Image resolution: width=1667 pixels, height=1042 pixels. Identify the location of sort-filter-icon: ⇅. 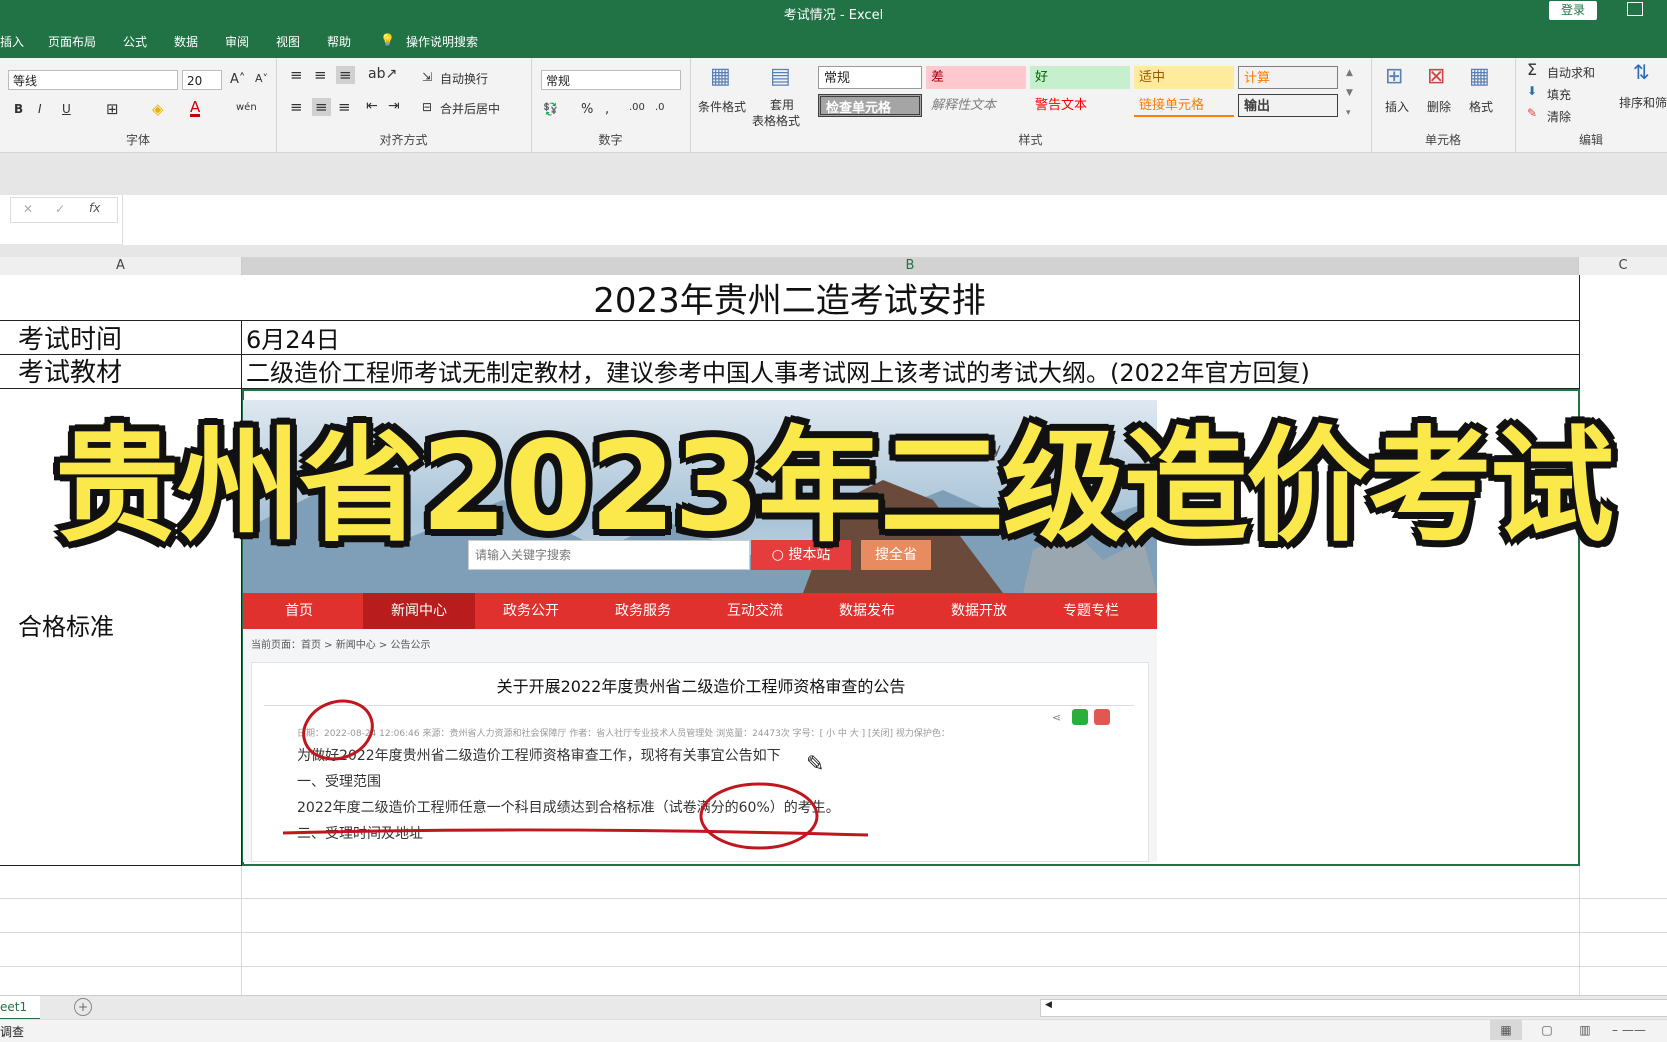
(1641, 72).